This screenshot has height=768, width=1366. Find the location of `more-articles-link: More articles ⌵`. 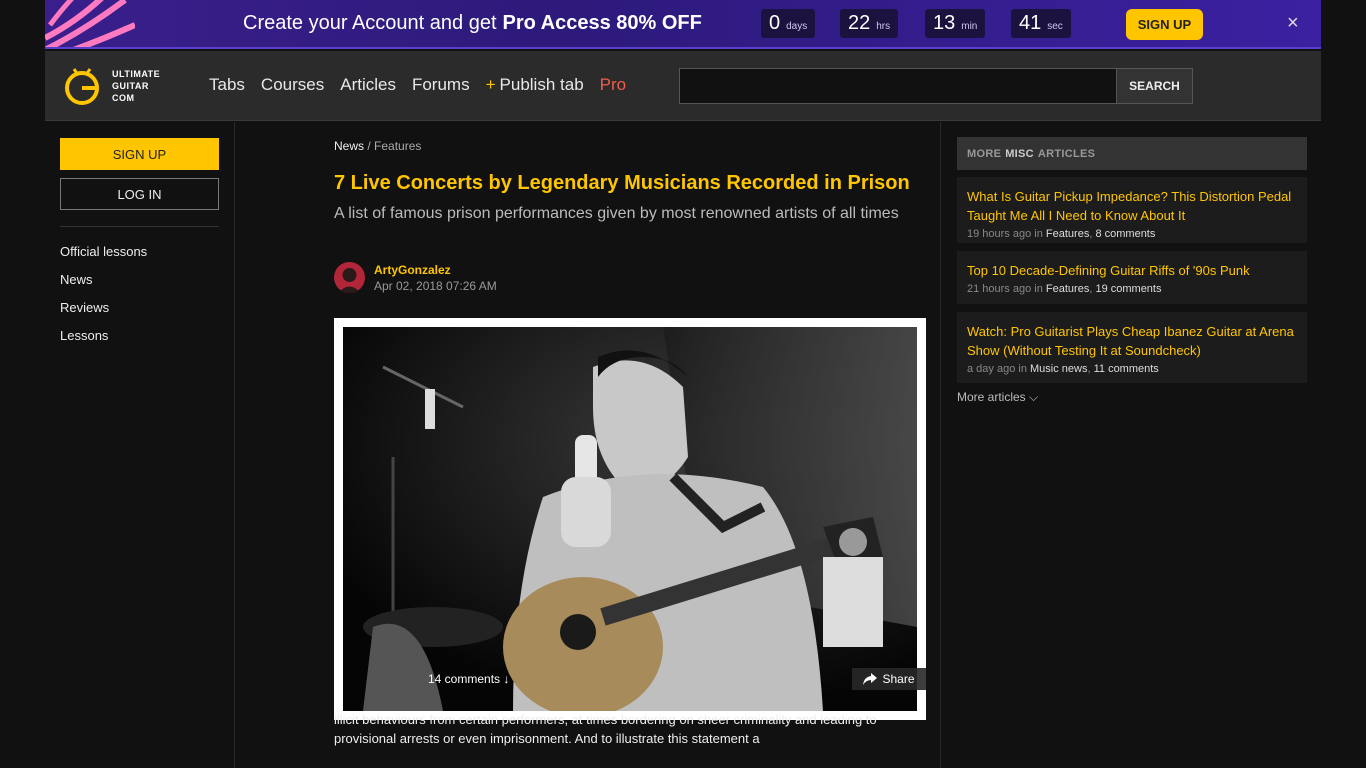

more-articles-link: More articles ⌵ is located at coordinates (997, 397).